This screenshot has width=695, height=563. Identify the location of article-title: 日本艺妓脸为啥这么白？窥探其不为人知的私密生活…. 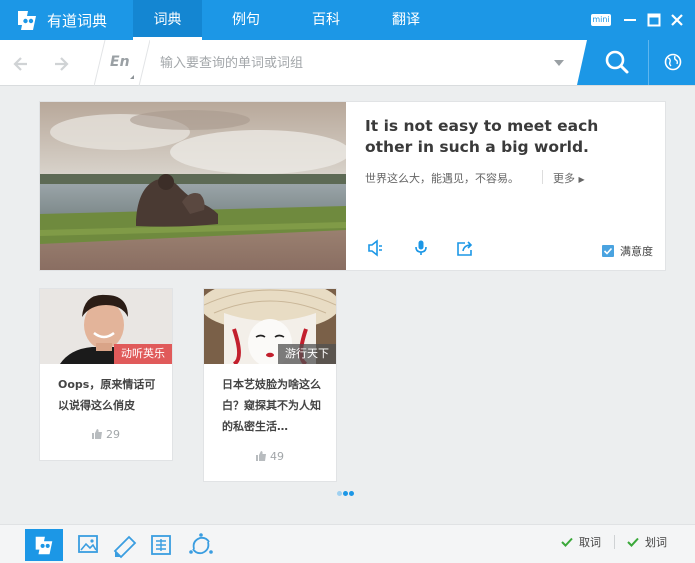
(272, 405).